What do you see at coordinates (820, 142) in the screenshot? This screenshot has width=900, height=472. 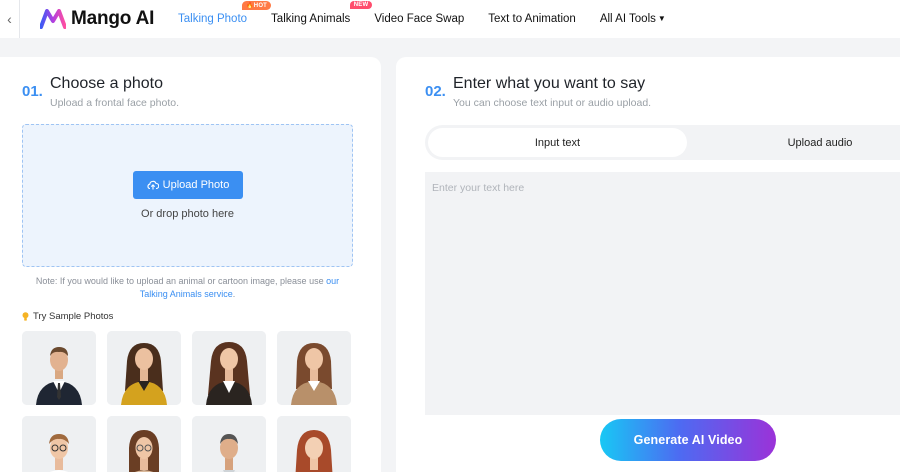 I see `tab-upload-audio: Upload audio` at bounding box center [820, 142].